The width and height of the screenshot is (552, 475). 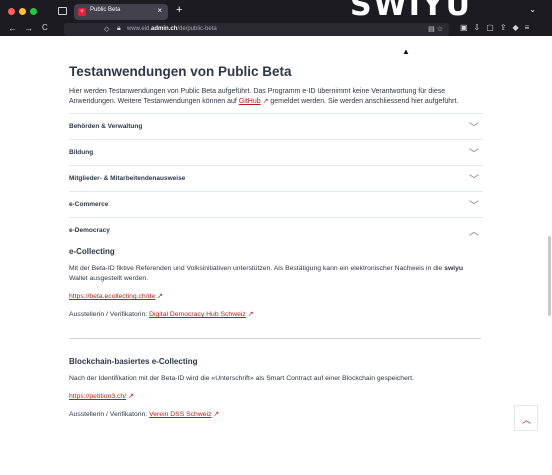 I want to click on github-link: GitHub, so click(x=250, y=101).